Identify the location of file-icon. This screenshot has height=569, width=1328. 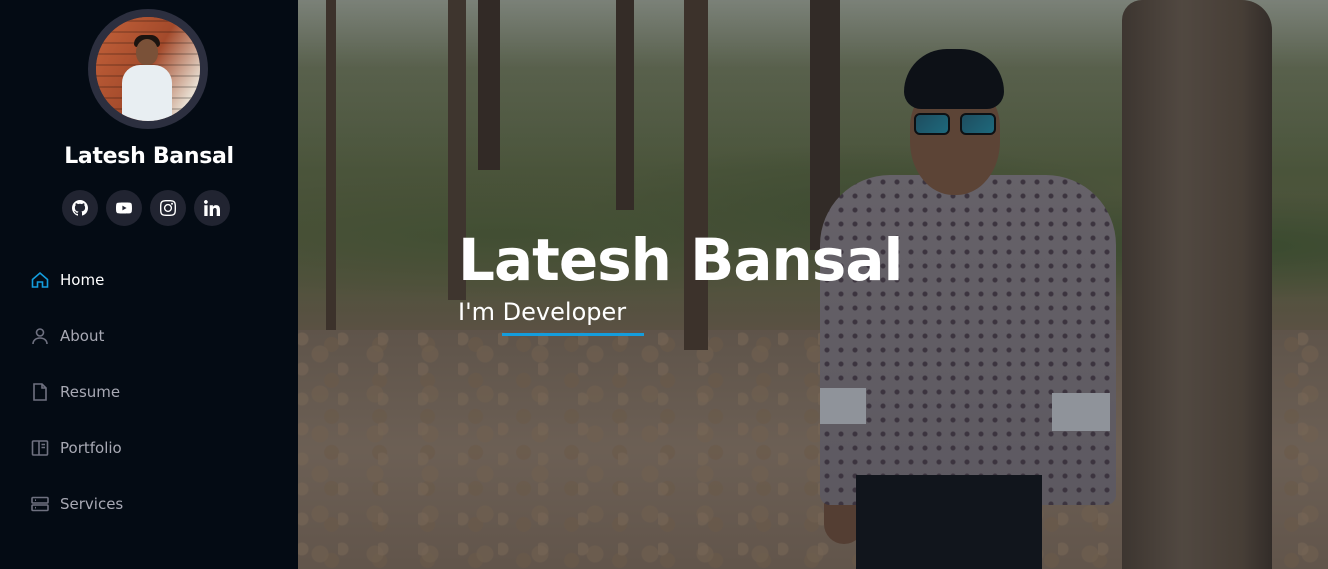
(40, 392).